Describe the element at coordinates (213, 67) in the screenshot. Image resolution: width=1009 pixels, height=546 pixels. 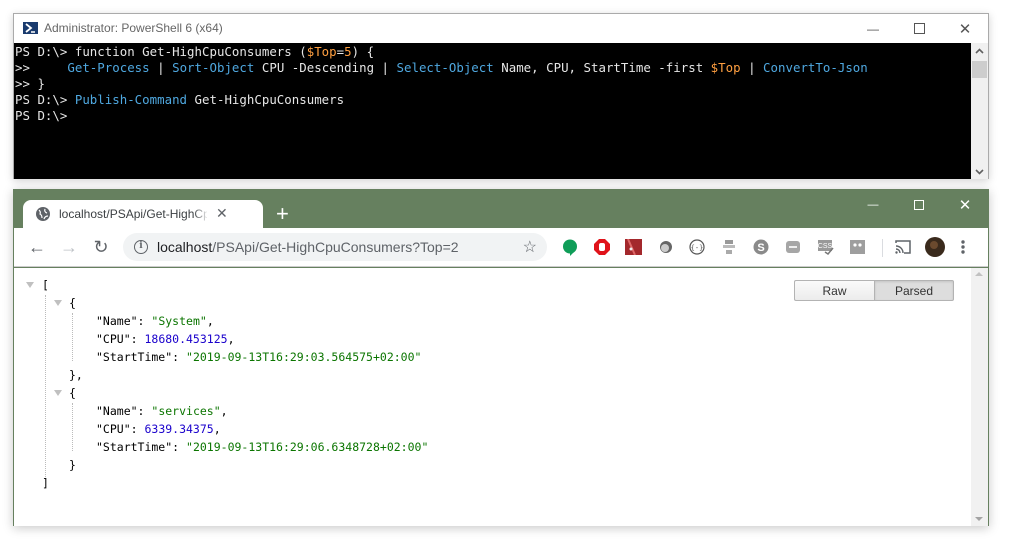
I see `terminal-token: Sort-Object` at that location.